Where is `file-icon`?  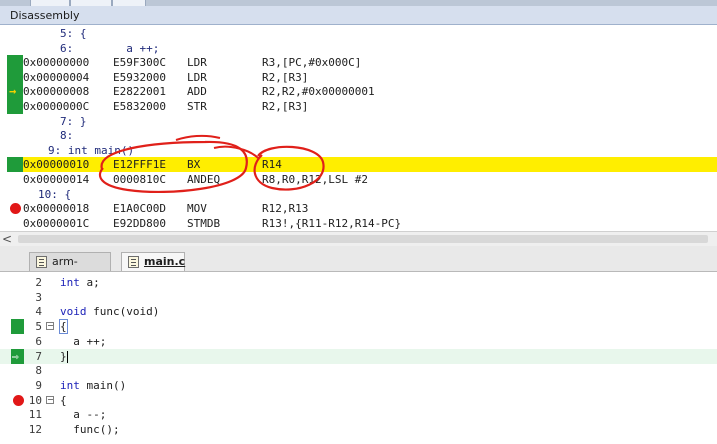 file-icon is located at coordinates (41, 262).